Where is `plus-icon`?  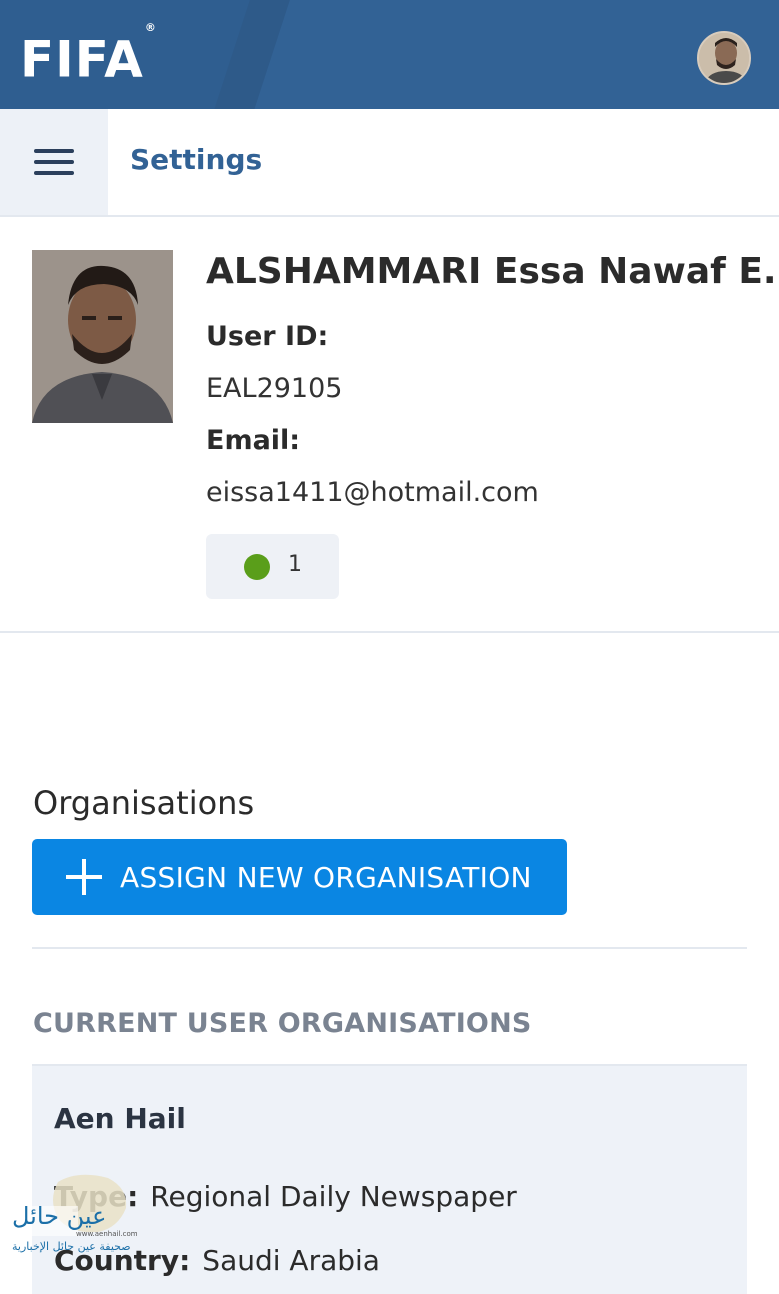
plus-icon is located at coordinates (84, 877).